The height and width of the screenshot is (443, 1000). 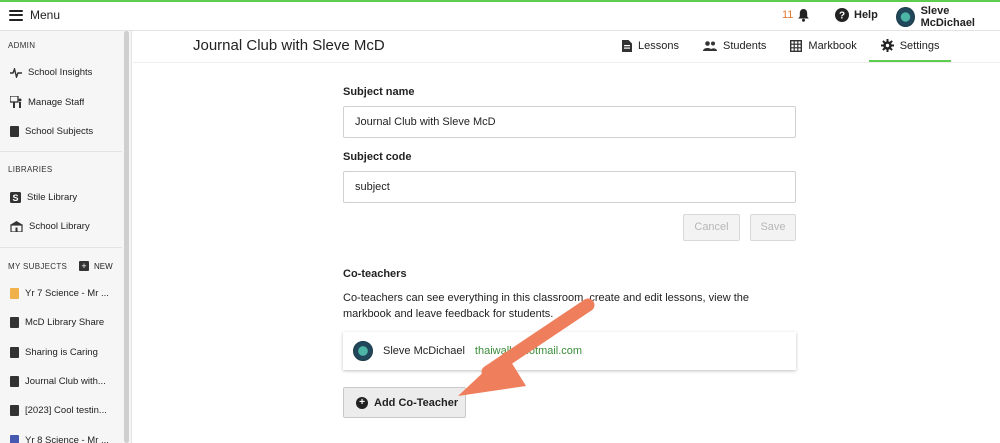 I want to click on new-subject-button: + NEW, so click(x=96, y=266).